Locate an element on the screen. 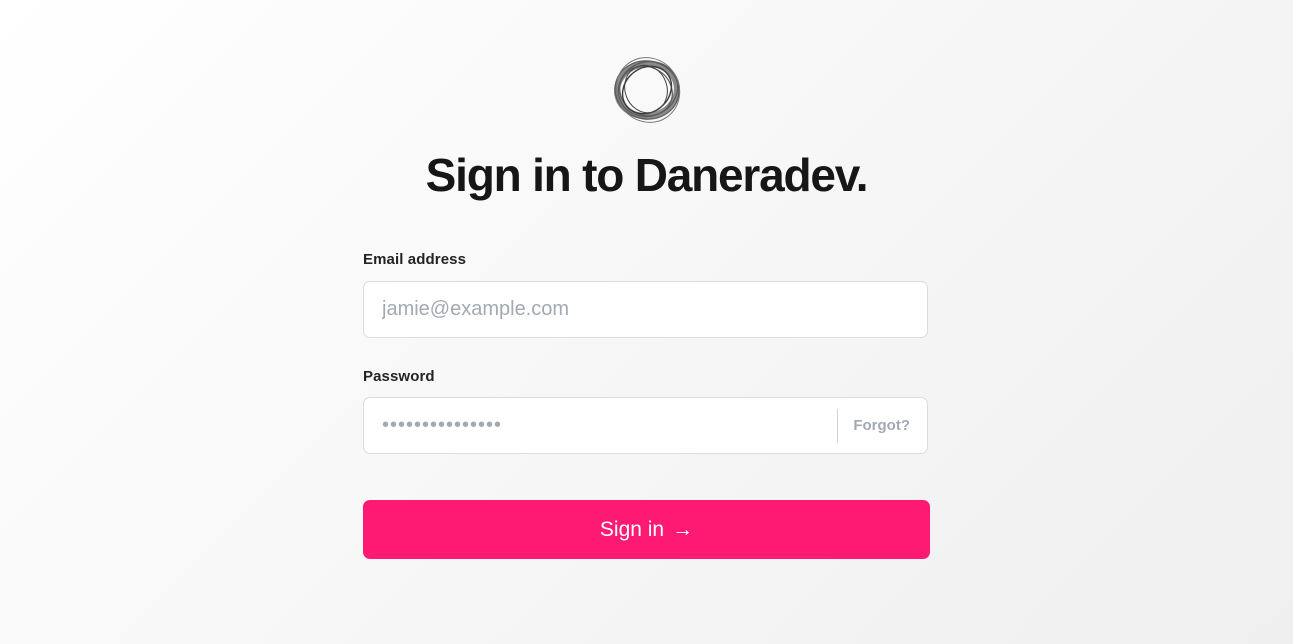 The image size is (1293, 644). email-field-container is located at coordinates (645, 309).